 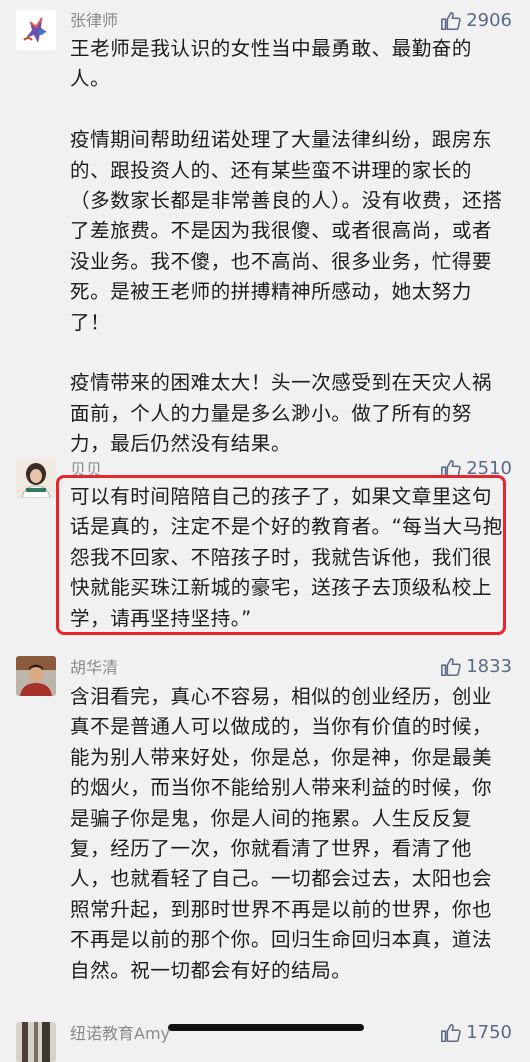 I want to click on thumbs-up-icon, so click(x=451, y=1033).